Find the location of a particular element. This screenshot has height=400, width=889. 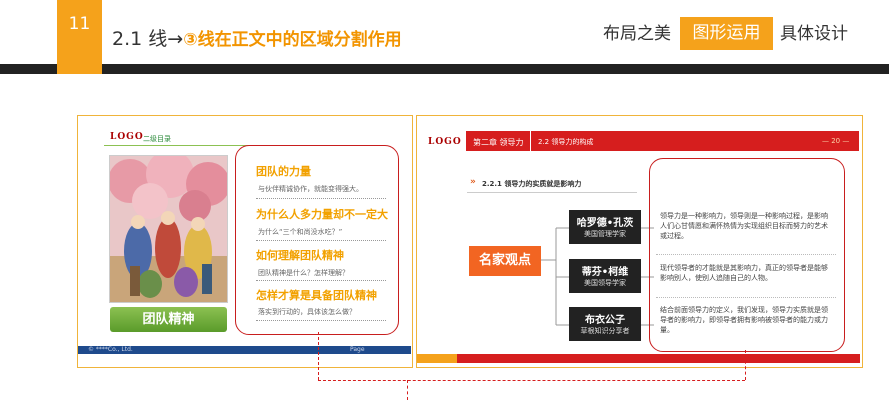

page-title: 2.1 线→③线在正文中的区域分割作用 is located at coordinates (257, 37).